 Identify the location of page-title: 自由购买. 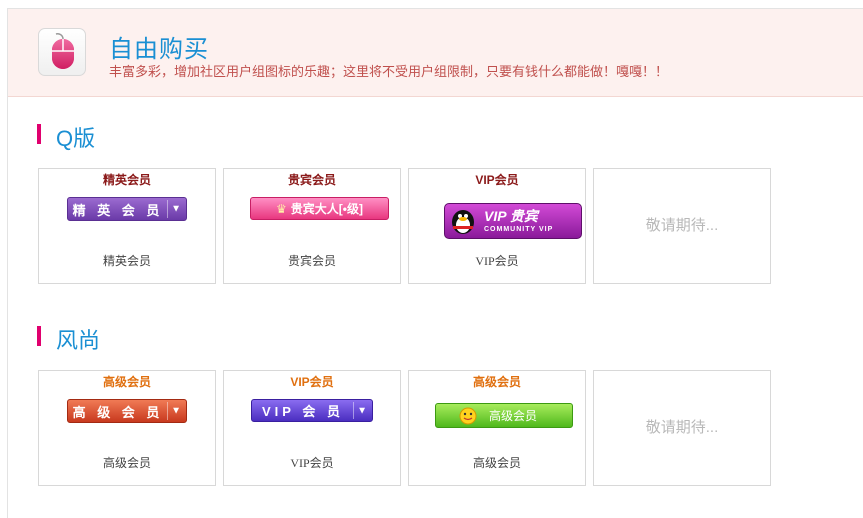
(159, 49).